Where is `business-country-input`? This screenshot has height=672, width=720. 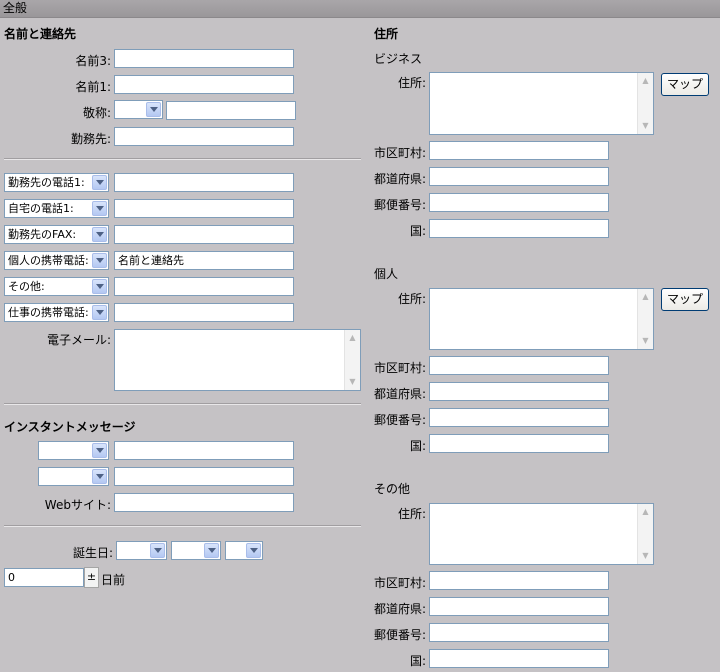 business-country-input is located at coordinates (519, 228).